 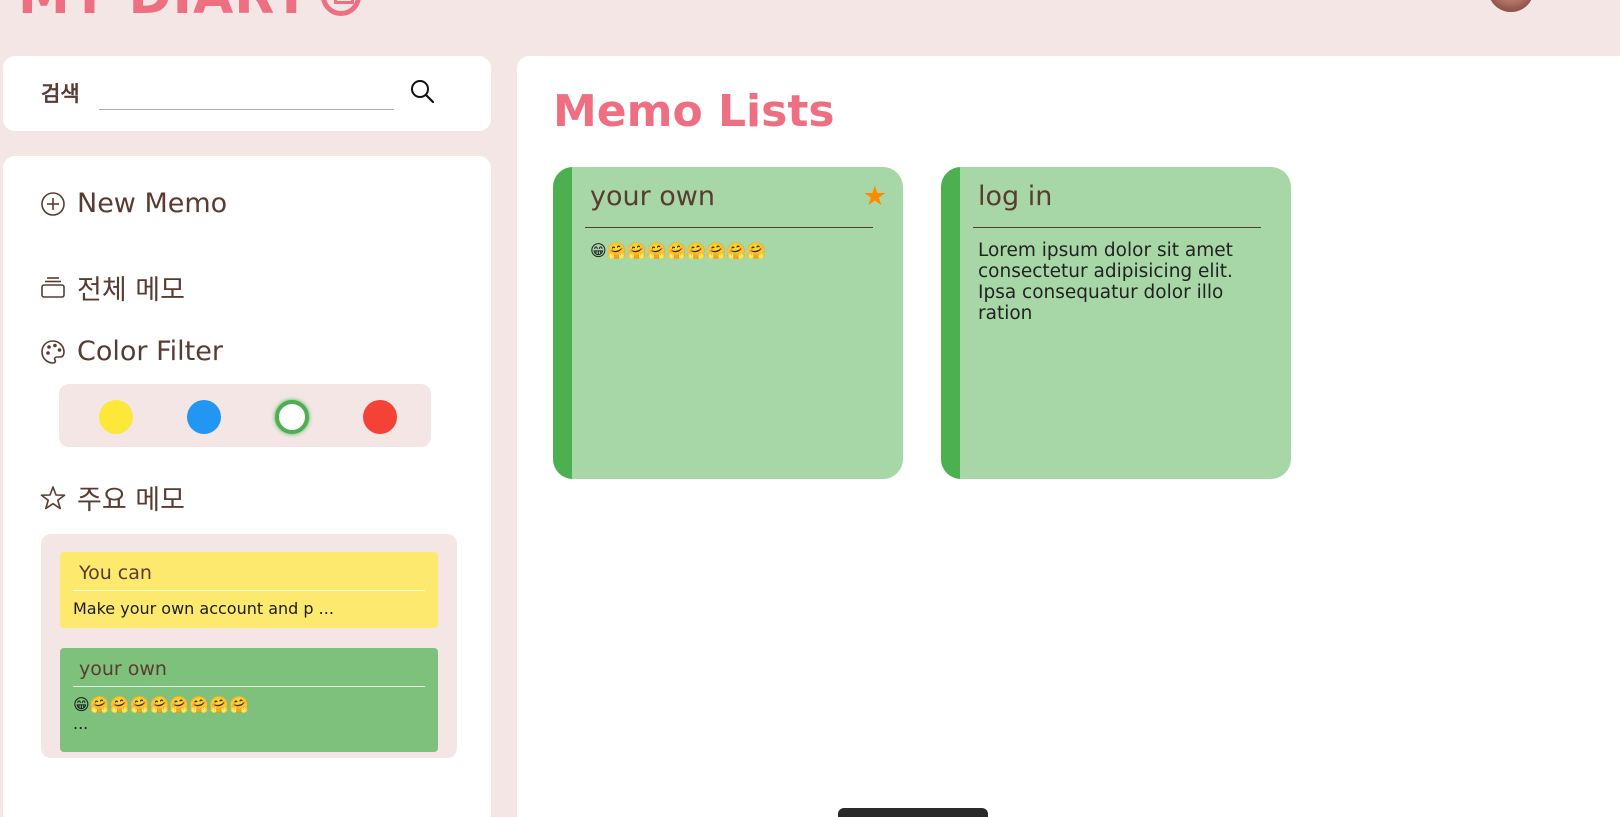 What do you see at coordinates (245, 415) in the screenshot?
I see `color-filter-options` at bounding box center [245, 415].